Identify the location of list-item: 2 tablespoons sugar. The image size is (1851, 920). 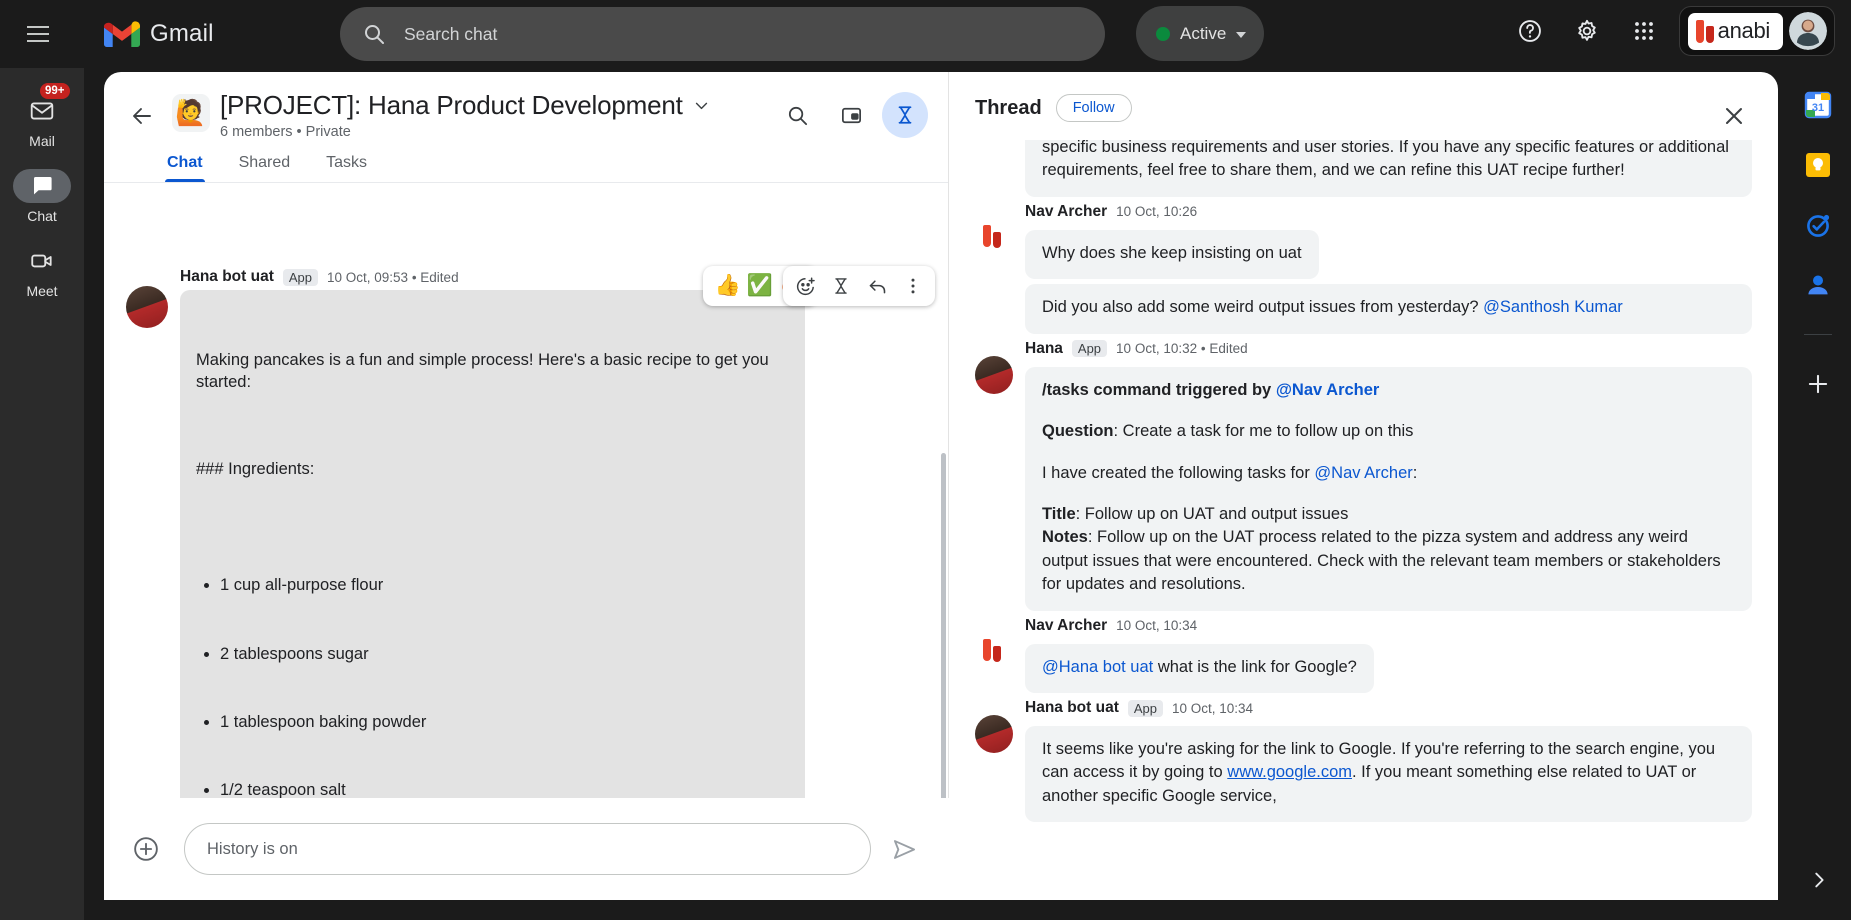
(504, 654).